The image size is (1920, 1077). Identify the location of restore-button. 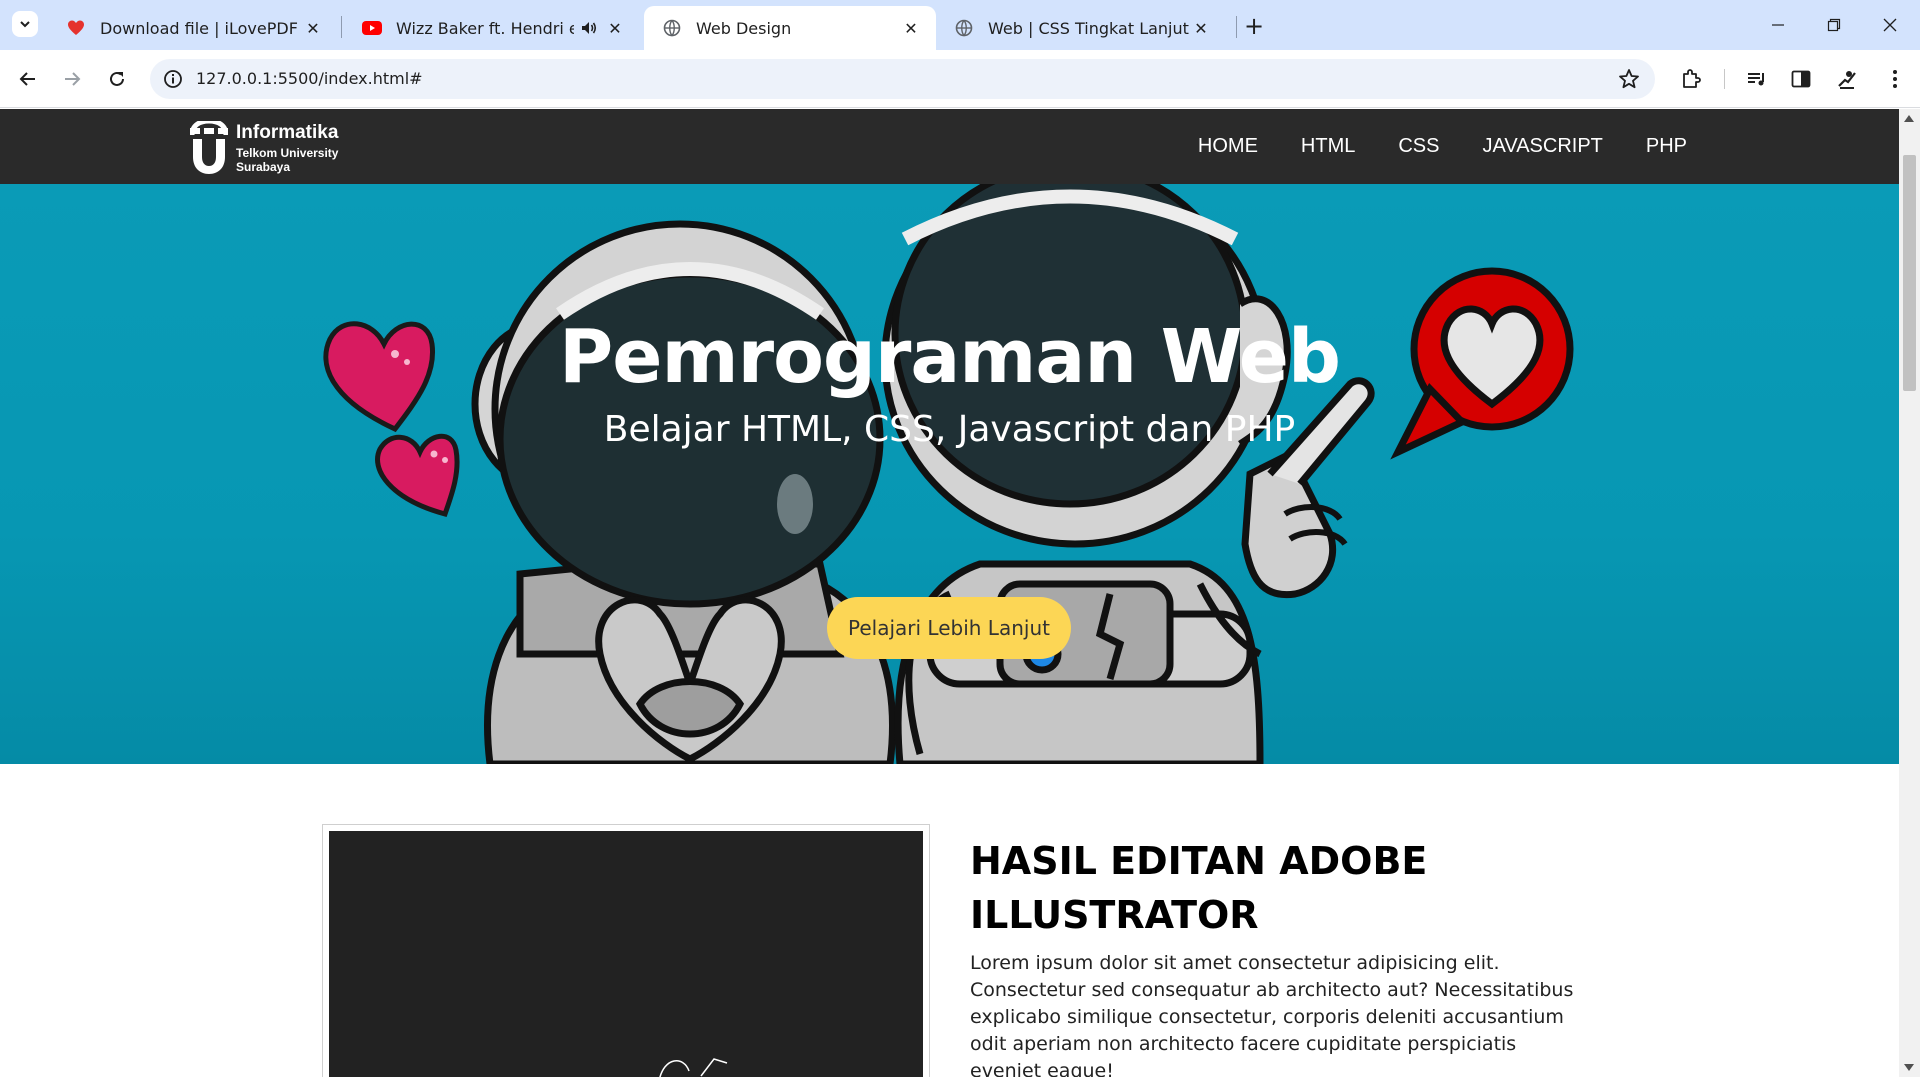
(1834, 25).